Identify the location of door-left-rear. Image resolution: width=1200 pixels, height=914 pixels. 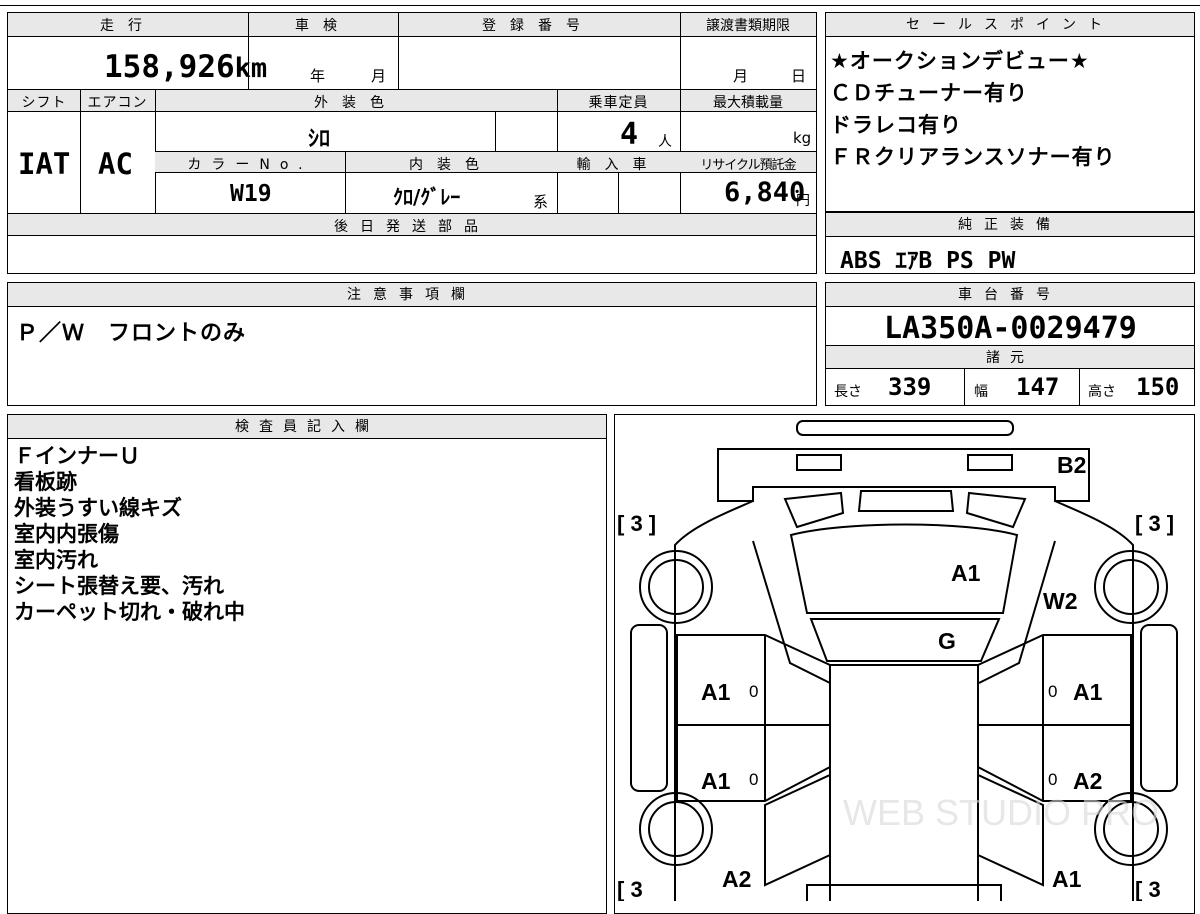
(753, 763).